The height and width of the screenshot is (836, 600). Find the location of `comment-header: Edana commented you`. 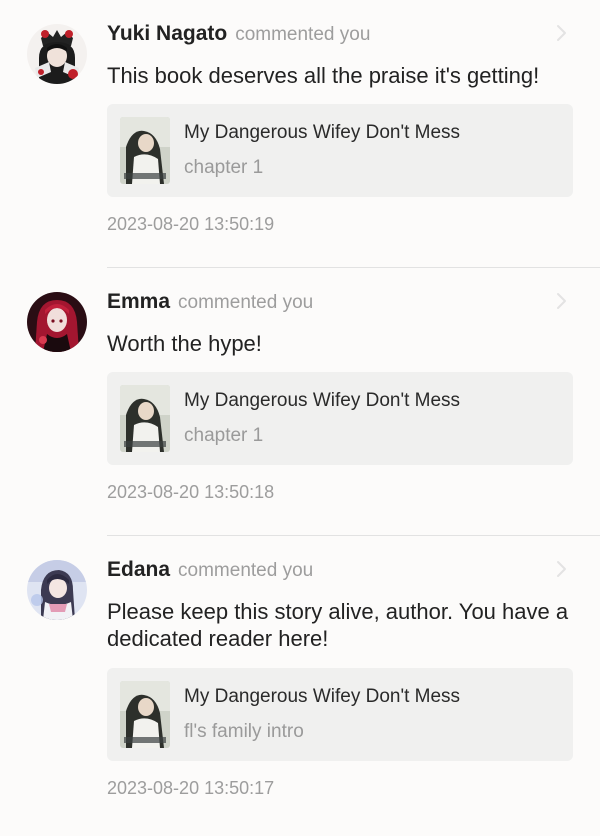

comment-header: Edana commented you is located at coordinates (210, 570).